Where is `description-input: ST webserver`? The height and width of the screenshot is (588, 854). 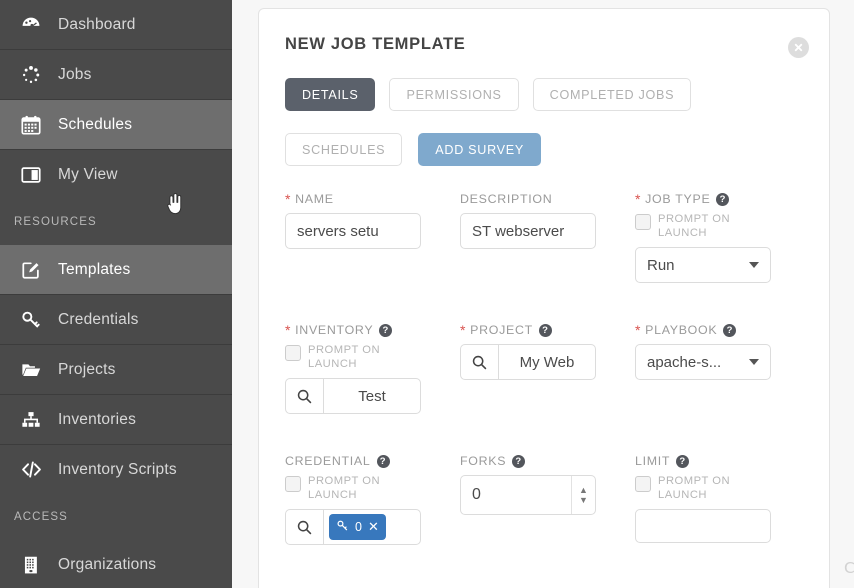
description-input: ST webserver is located at coordinates (528, 231).